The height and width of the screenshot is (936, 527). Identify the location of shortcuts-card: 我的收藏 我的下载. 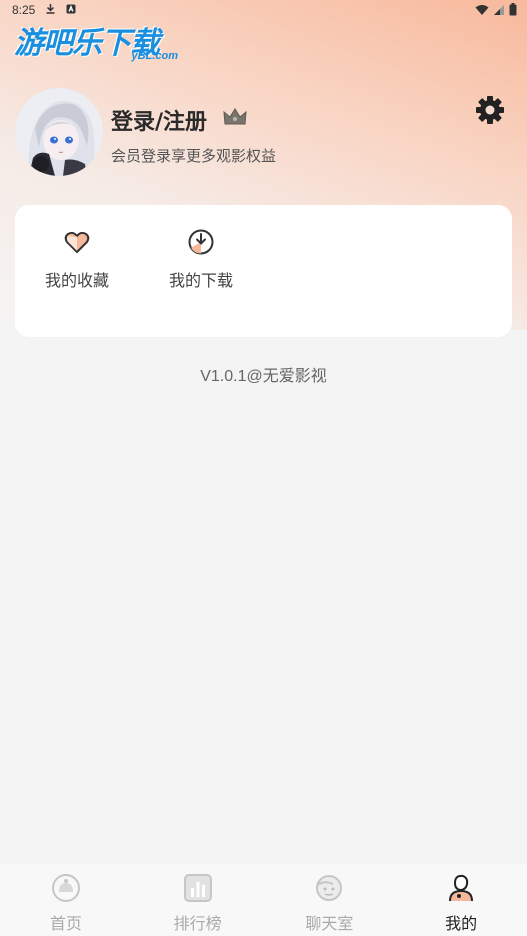
(263, 271).